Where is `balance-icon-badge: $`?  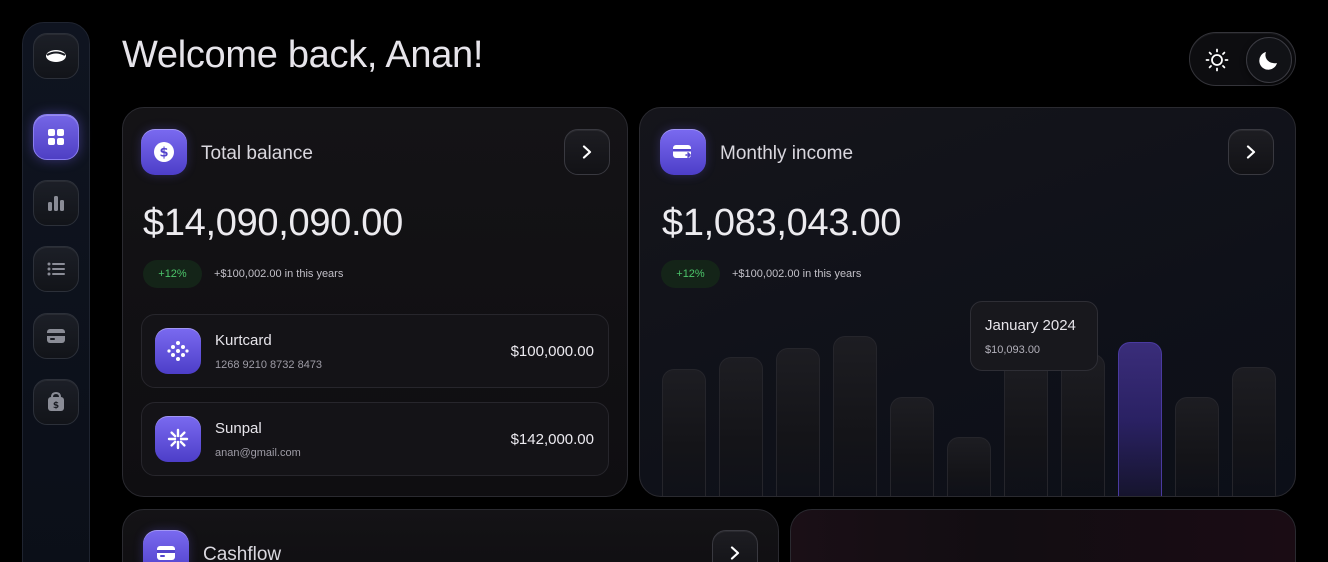
balance-icon-badge: $ is located at coordinates (164, 152).